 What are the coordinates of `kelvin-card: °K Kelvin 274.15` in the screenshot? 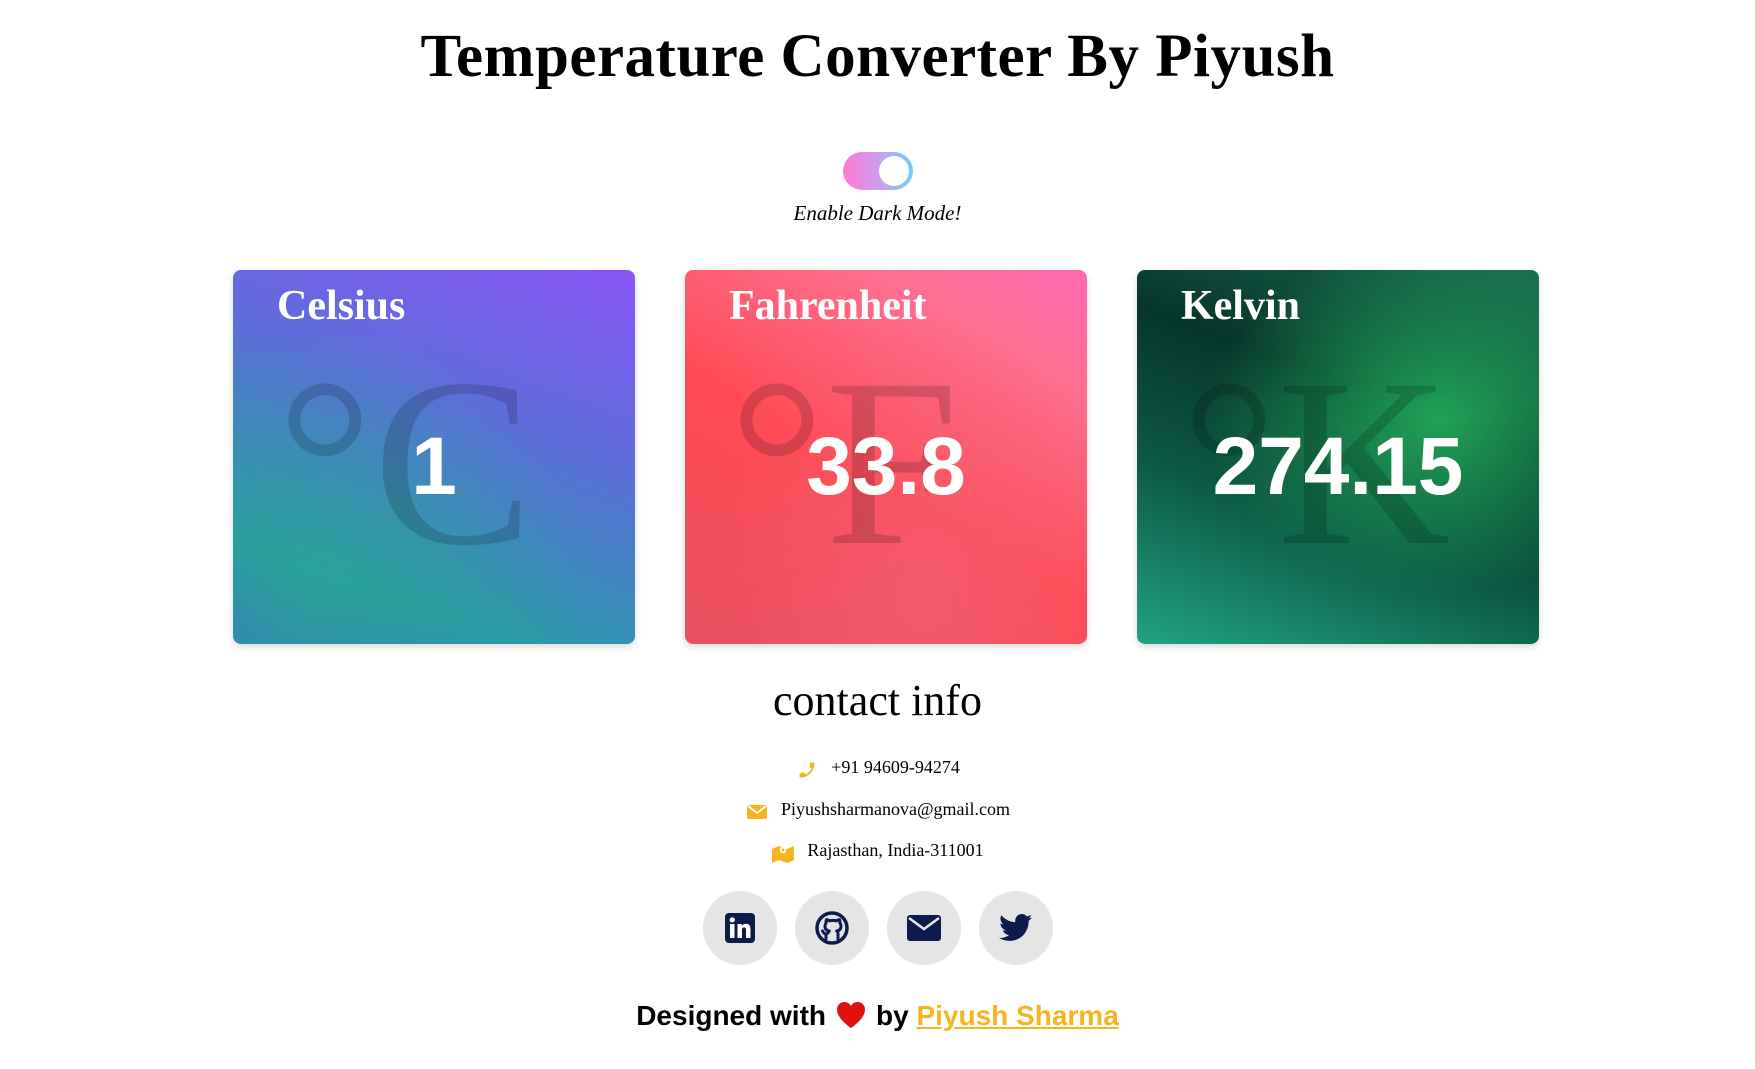 It's located at (1338, 457).